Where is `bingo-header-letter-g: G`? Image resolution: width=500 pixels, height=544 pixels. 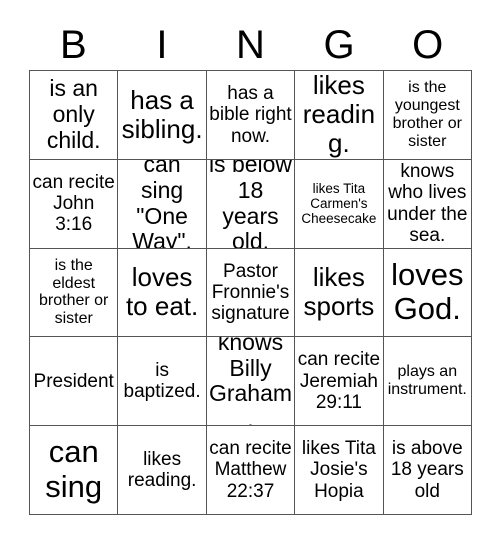
bingo-header-letter-g: G is located at coordinates (339, 45).